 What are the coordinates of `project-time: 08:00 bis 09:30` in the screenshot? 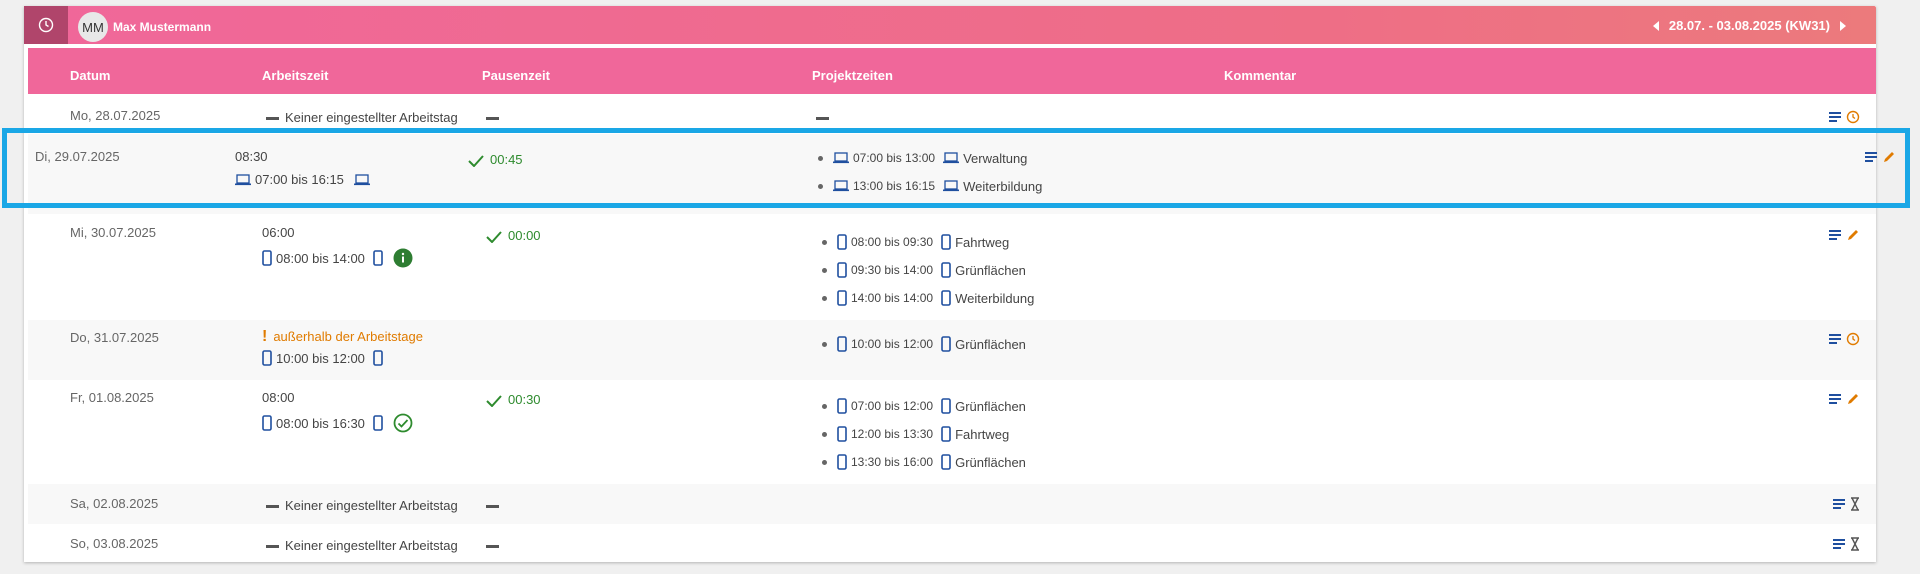 It's located at (892, 242).